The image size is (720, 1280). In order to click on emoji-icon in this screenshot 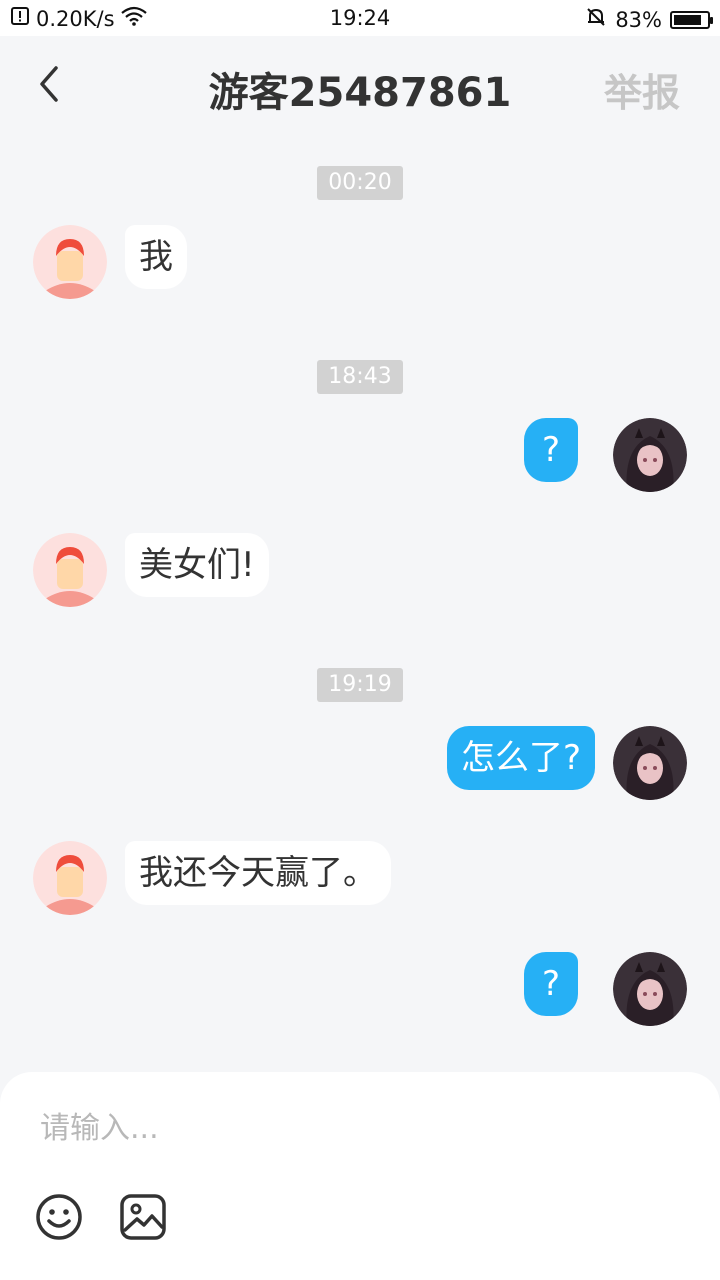, I will do `click(59, 1217)`.